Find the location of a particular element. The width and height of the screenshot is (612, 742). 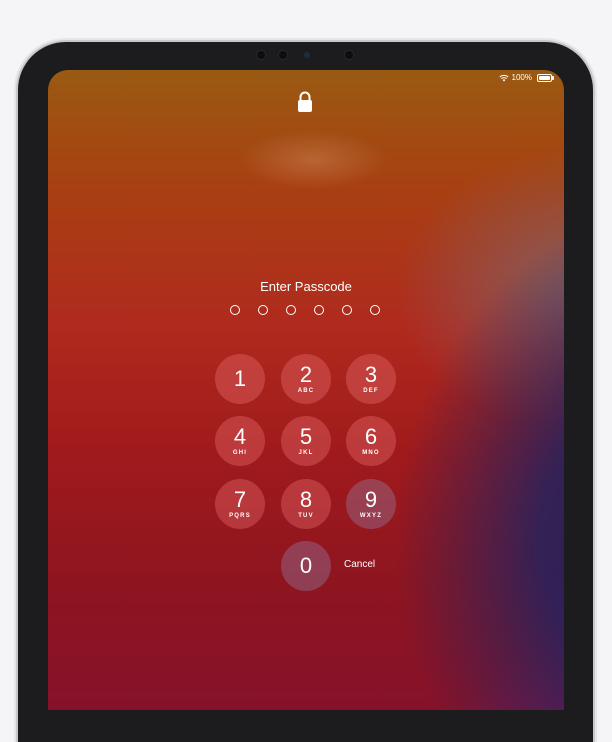

key-digit: 3 is located at coordinates (371, 374).